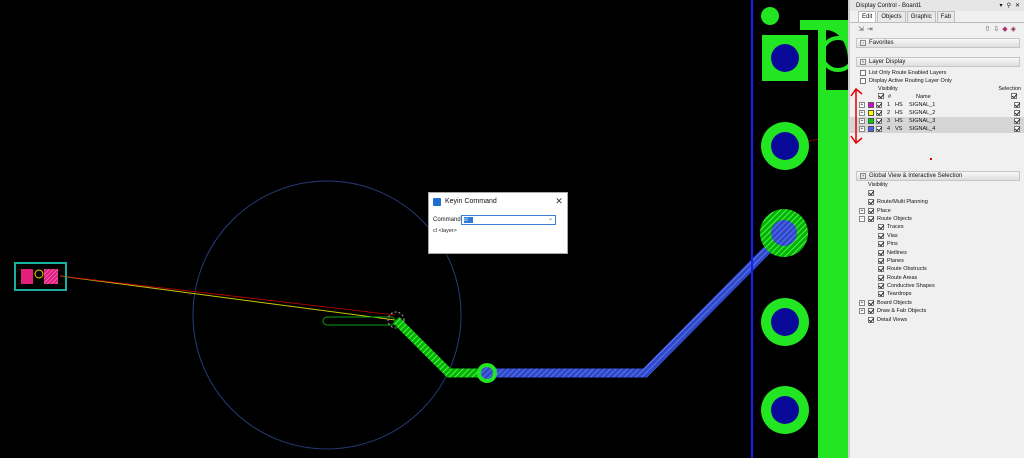 The width and height of the screenshot is (1024, 458). What do you see at coordinates (770, 16) in the screenshot?
I see `mount-hole` at bounding box center [770, 16].